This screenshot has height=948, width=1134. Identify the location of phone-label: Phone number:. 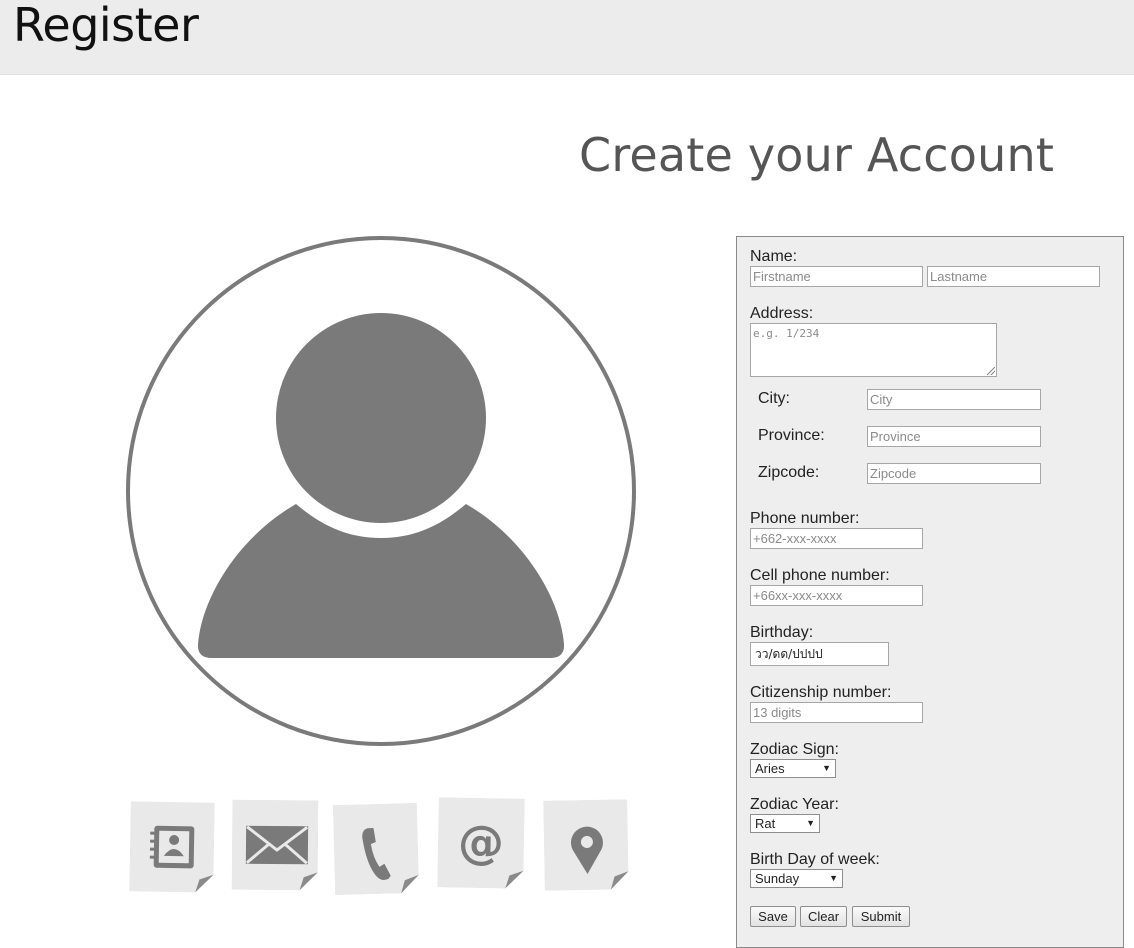
(805, 518).